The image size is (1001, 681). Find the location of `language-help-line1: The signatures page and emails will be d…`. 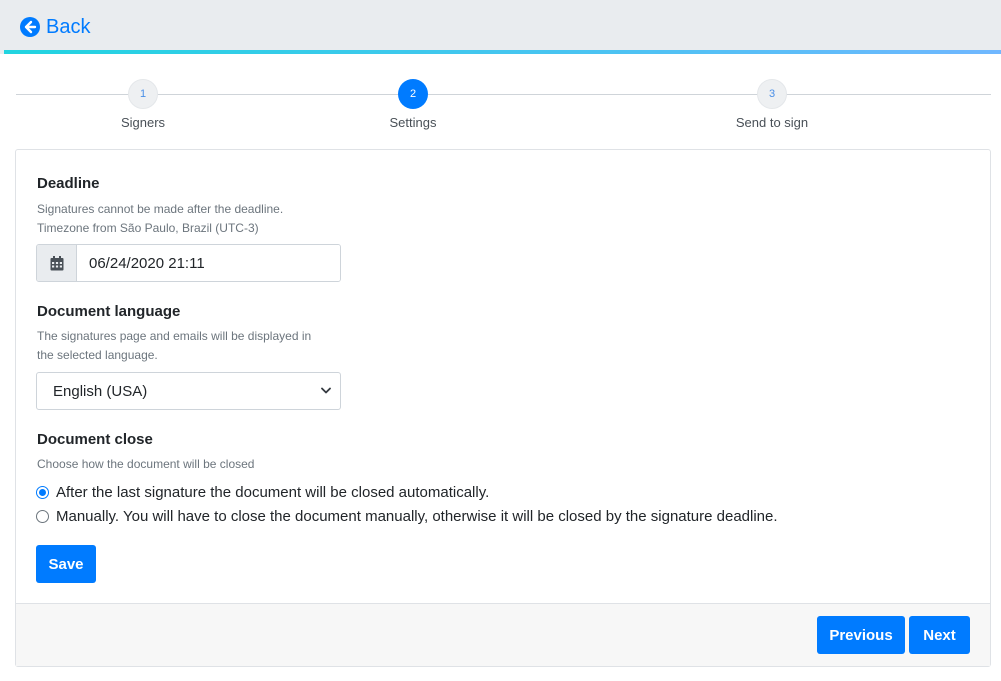

language-help-line1: The signatures page and emails will be d… is located at coordinates (174, 336).